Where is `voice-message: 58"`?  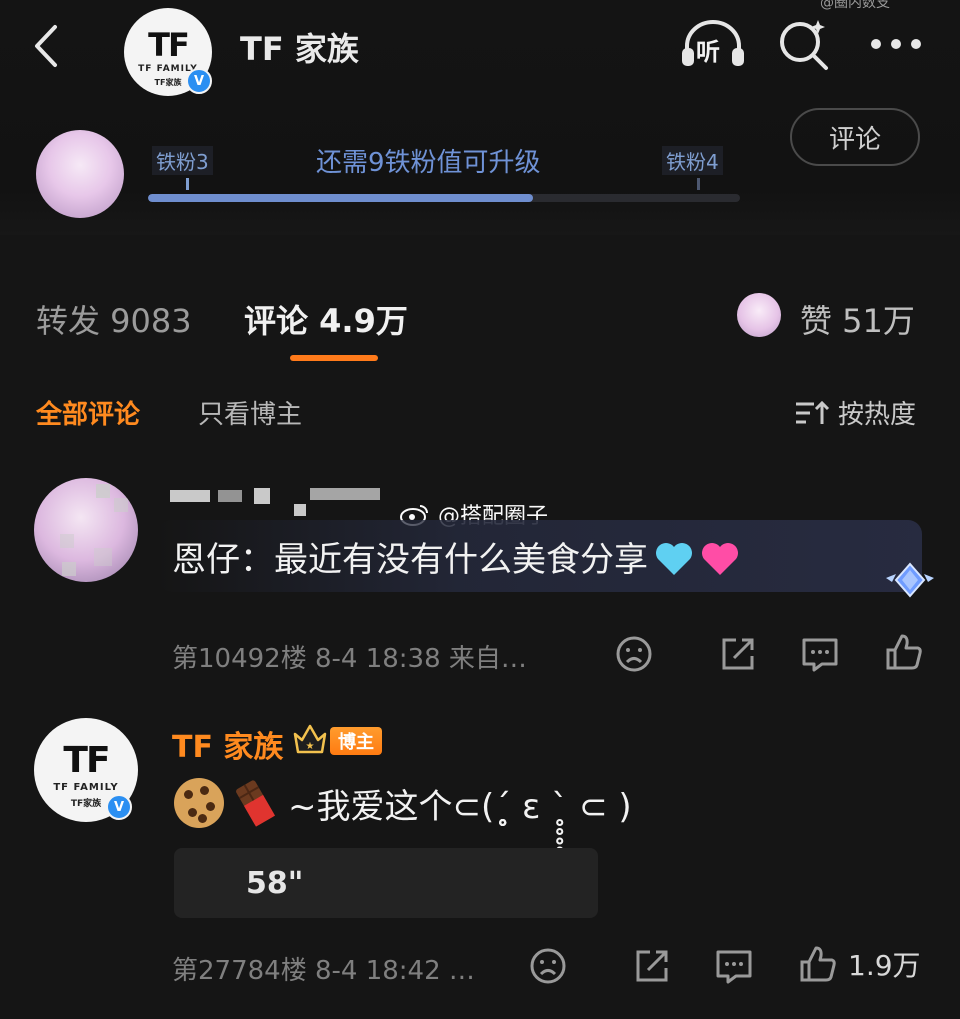 voice-message: 58" is located at coordinates (386, 883).